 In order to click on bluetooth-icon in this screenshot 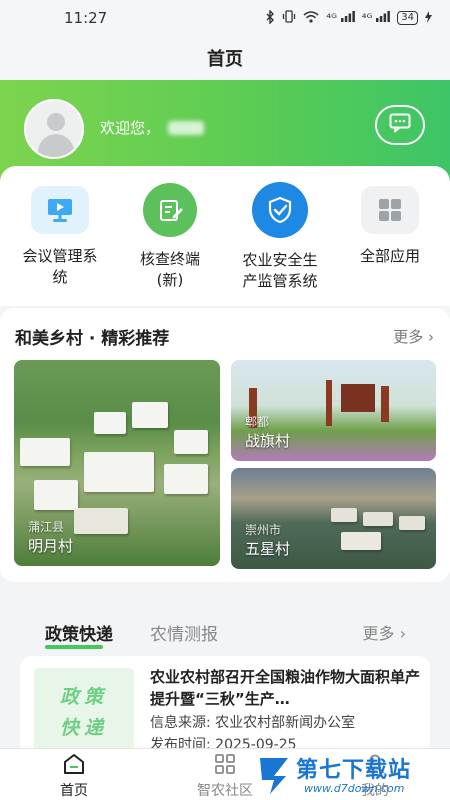, I will do `click(270, 17)`.